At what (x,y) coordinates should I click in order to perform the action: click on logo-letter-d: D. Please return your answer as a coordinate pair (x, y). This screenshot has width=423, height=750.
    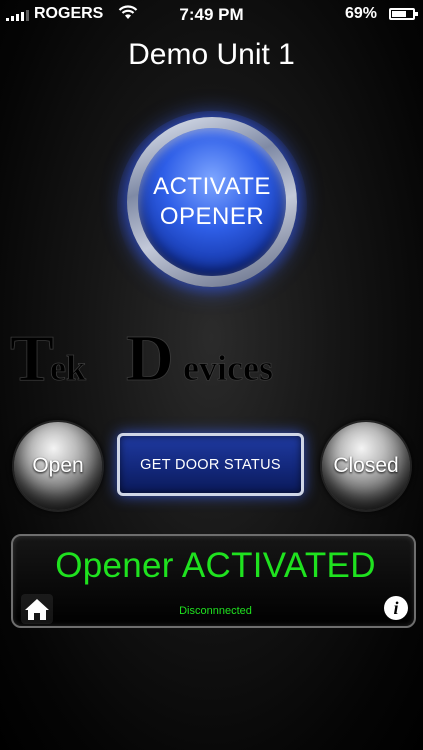
    Looking at the image, I should click on (150, 358).